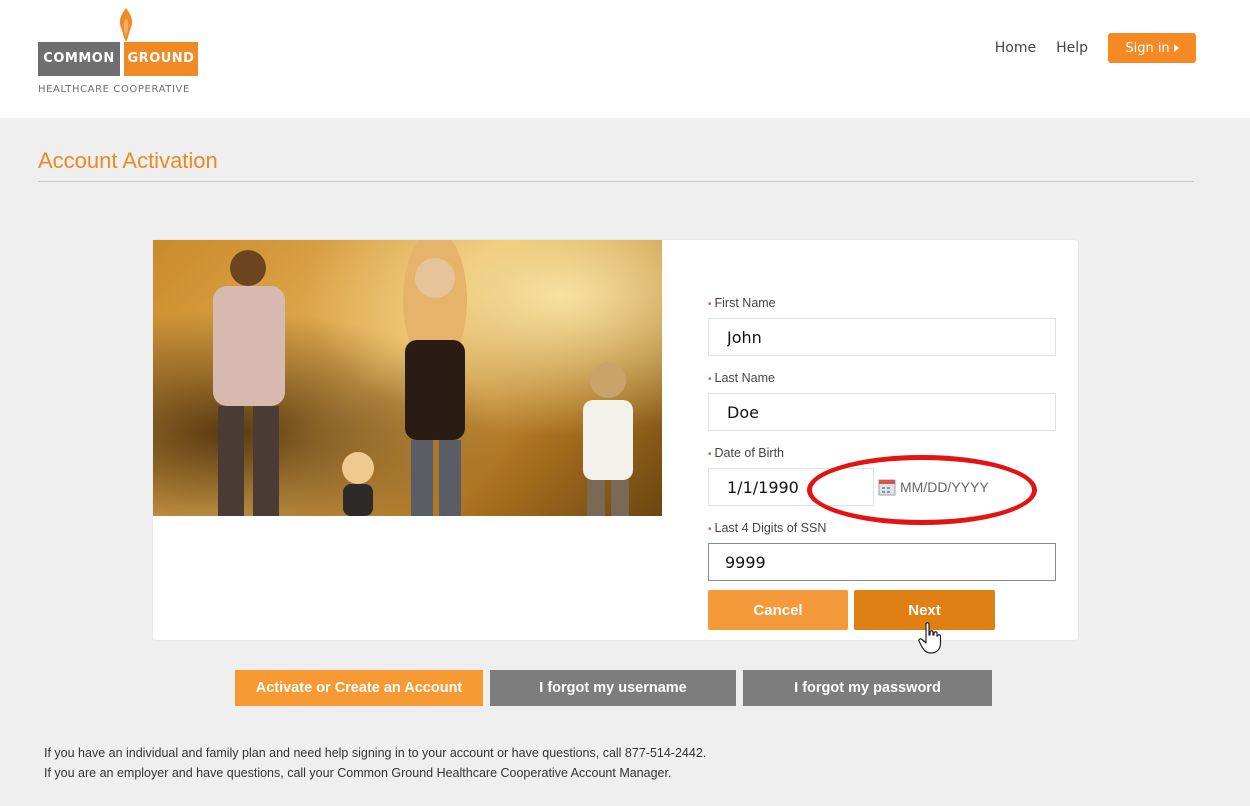 The width and height of the screenshot is (1250, 806). What do you see at coordinates (882, 562) in the screenshot?
I see `ssn-input` at bounding box center [882, 562].